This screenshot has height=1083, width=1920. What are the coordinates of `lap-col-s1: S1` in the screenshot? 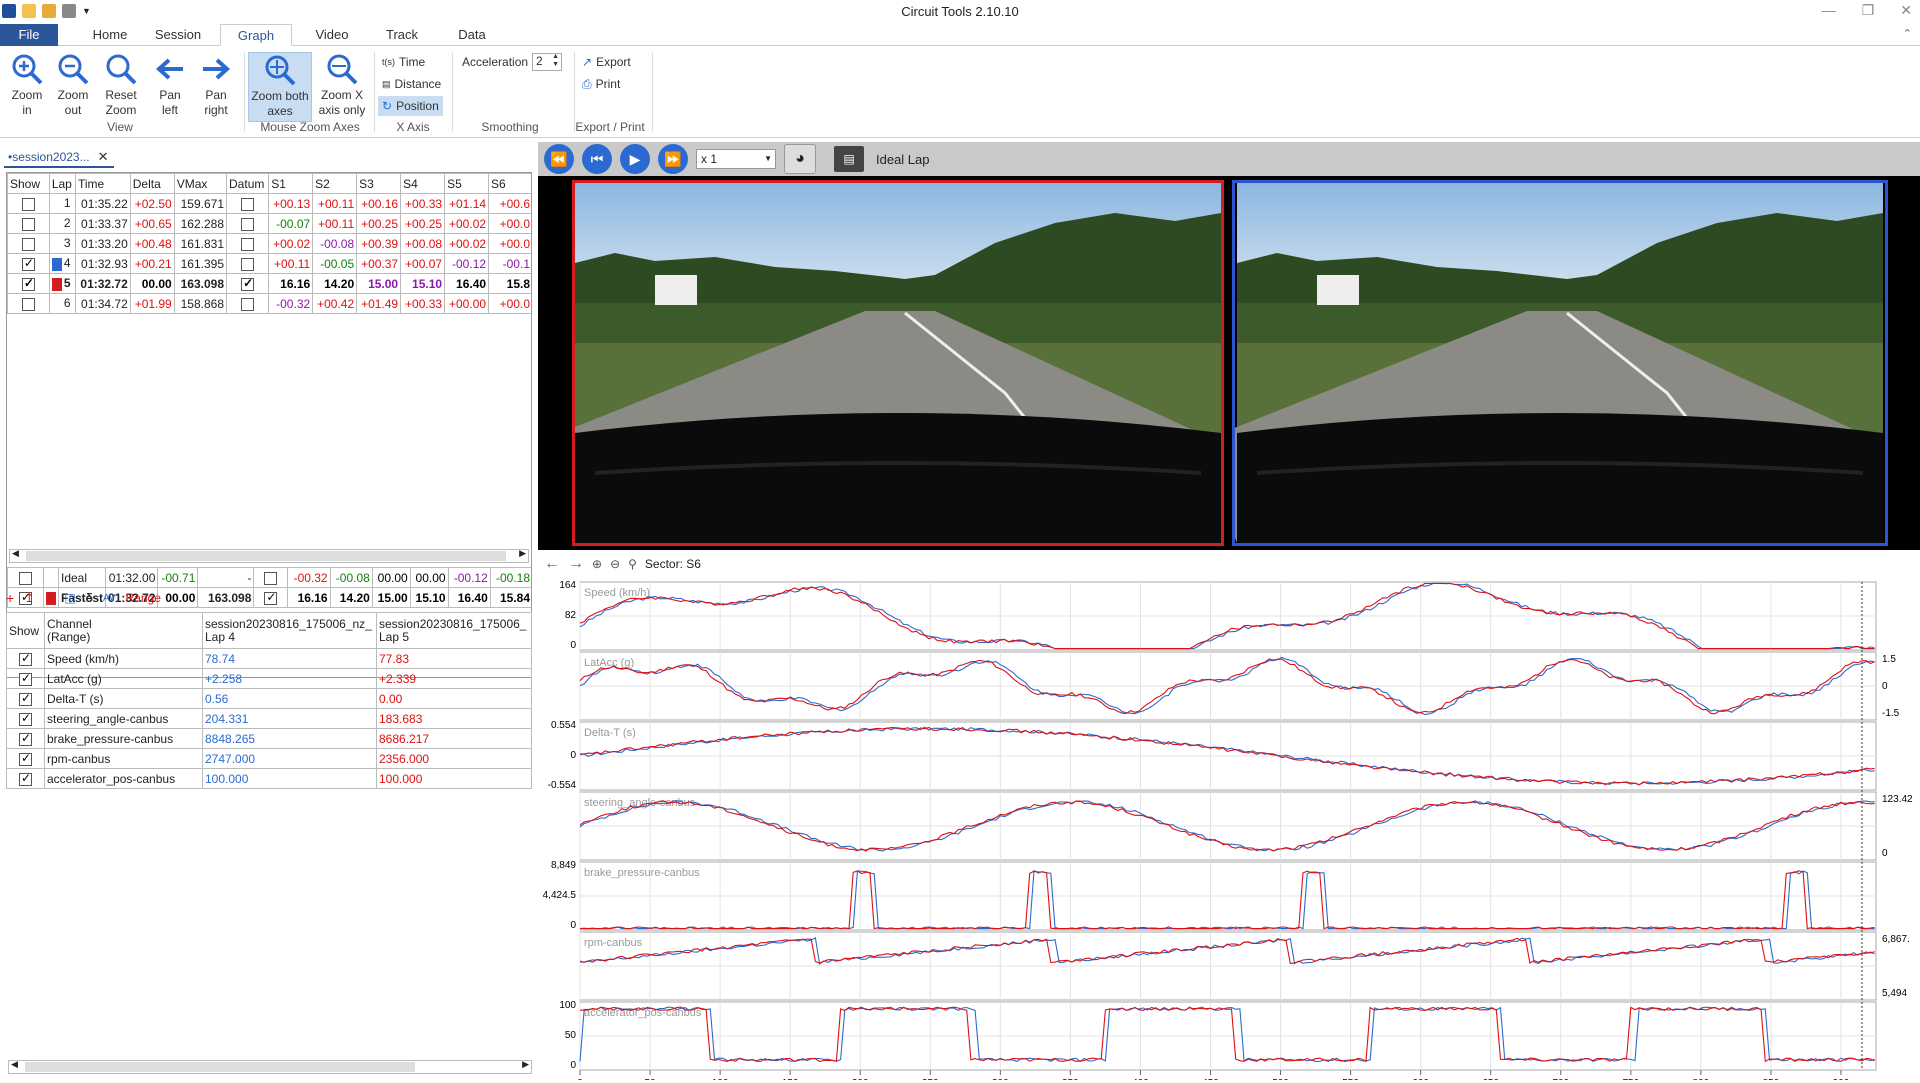 It's located at (291, 183).